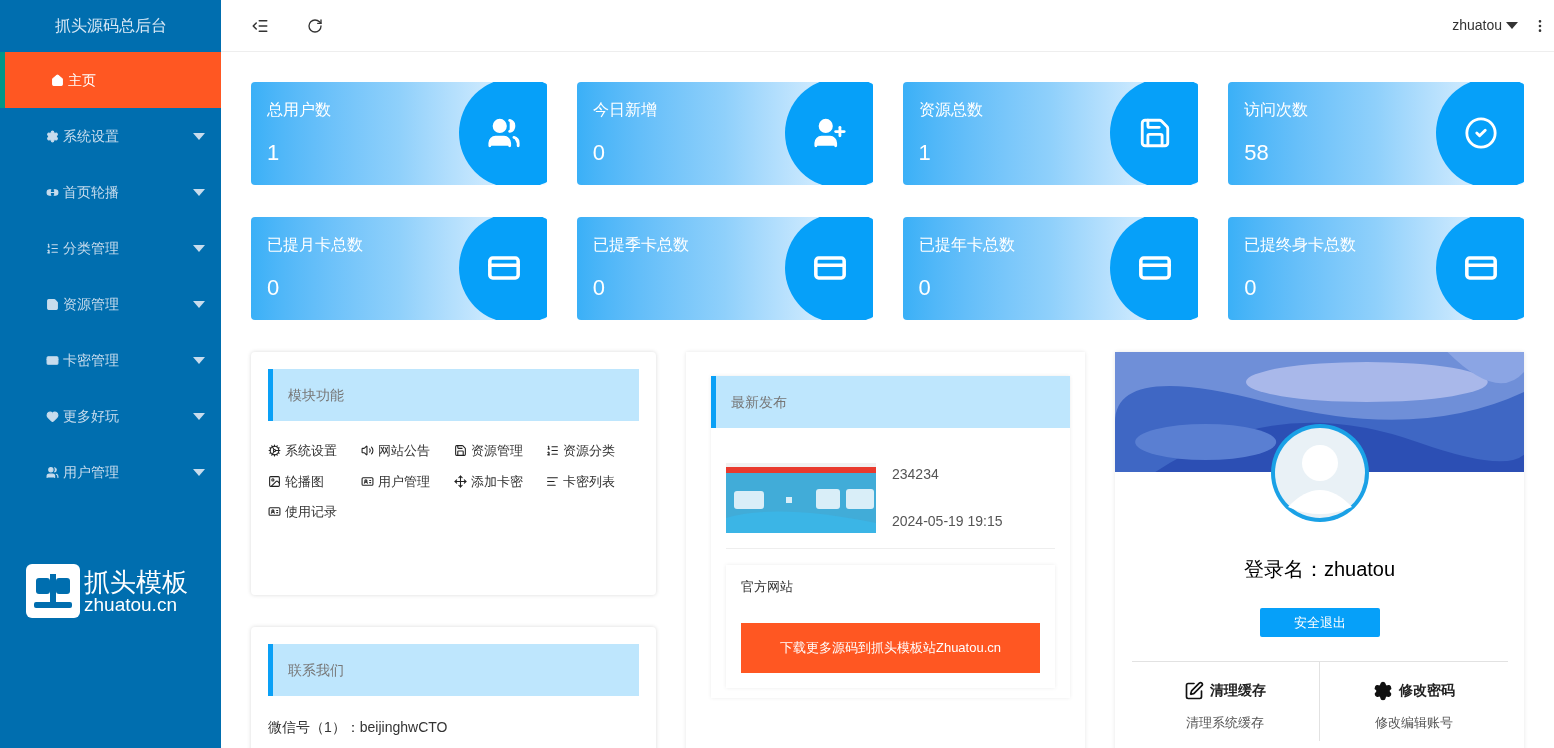  I want to click on module-link: 网站公告, so click(395, 451).